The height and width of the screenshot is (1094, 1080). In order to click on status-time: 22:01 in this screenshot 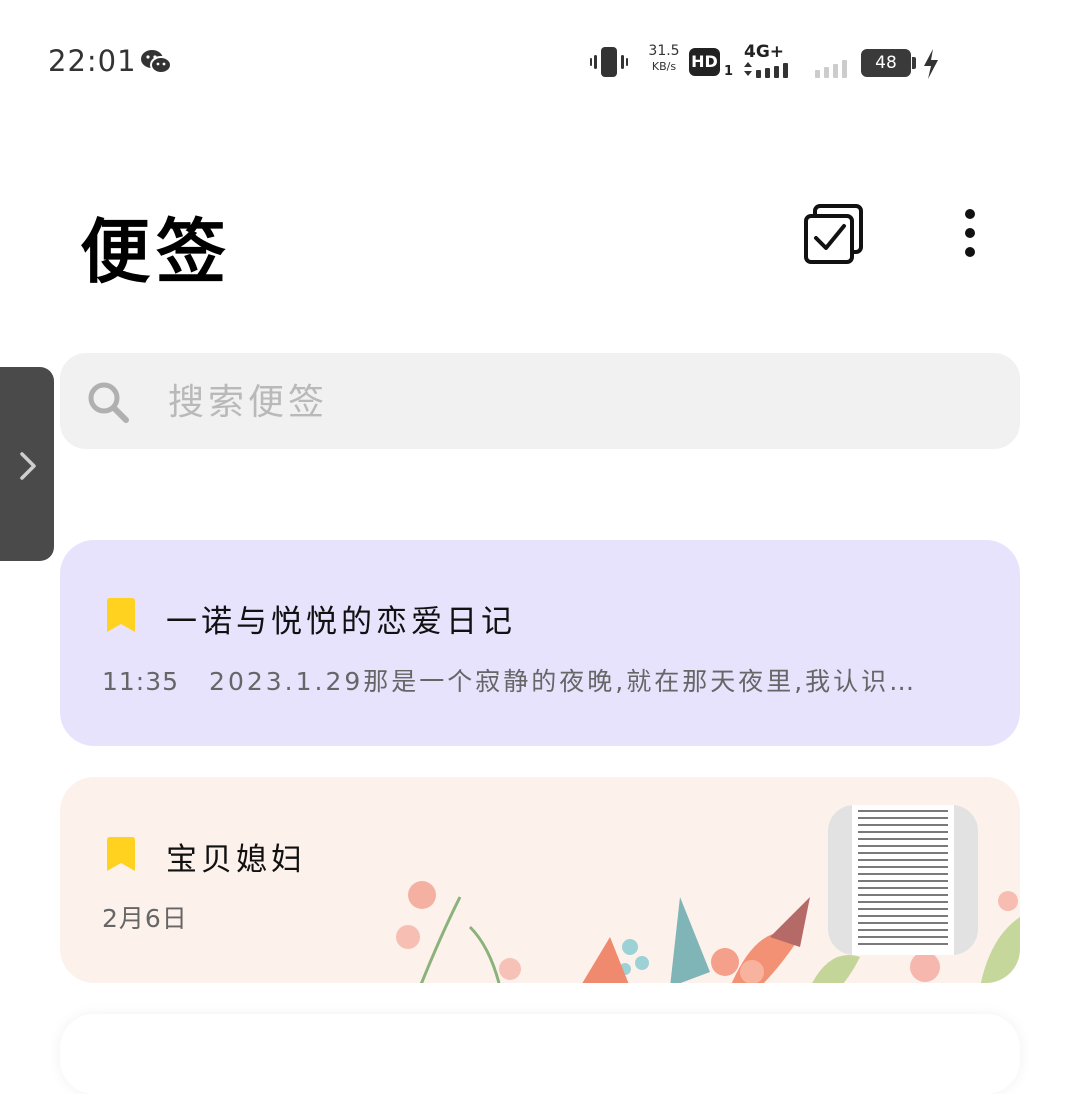, I will do `click(92, 61)`.